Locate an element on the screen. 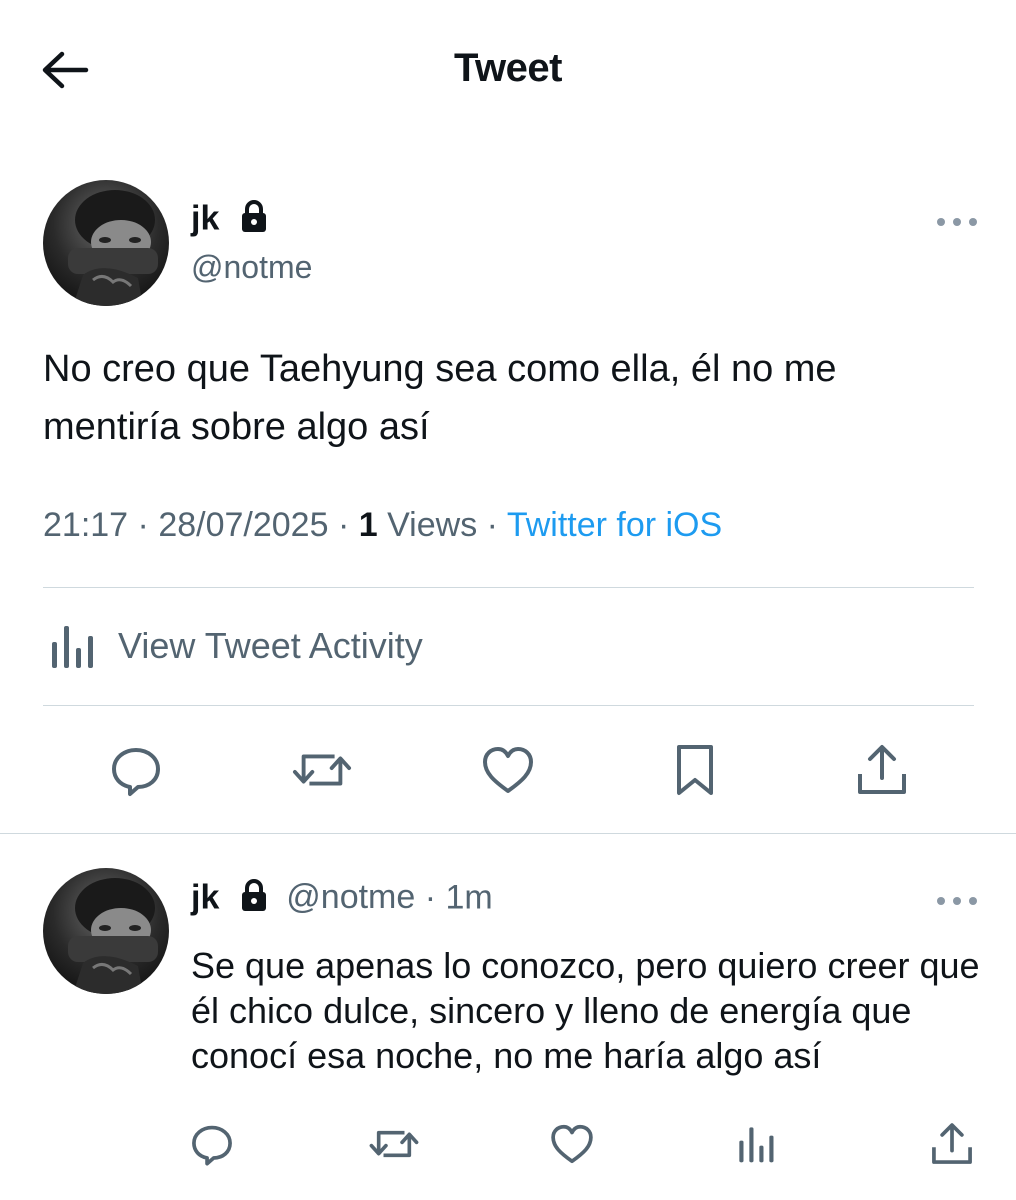 The width and height of the screenshot is (1016, 1200). views-label: Views is located at coordinates (432, 525).